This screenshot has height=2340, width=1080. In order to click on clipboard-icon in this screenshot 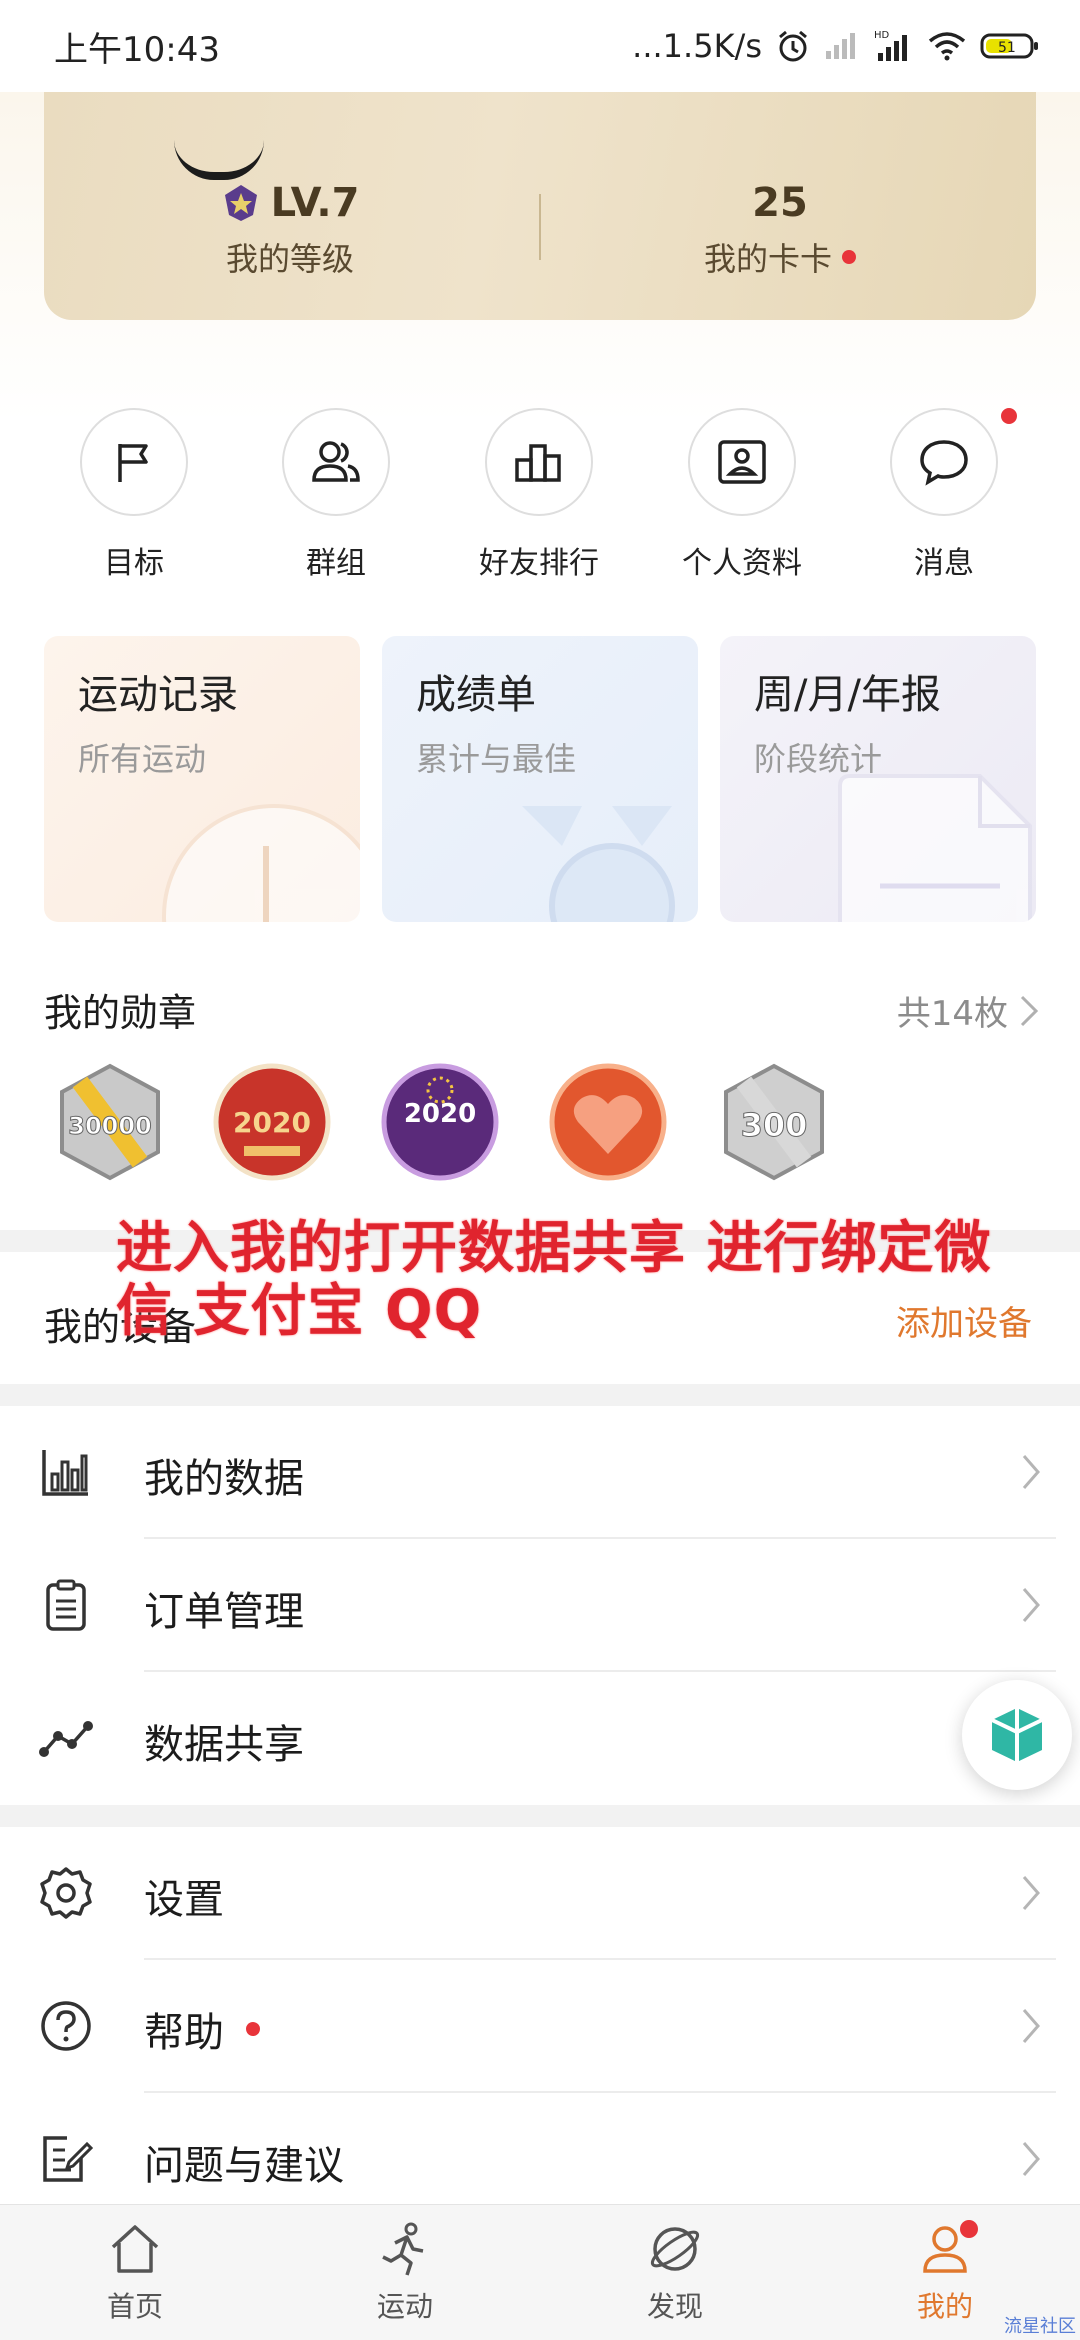, I will do `click(66, 1605)`.